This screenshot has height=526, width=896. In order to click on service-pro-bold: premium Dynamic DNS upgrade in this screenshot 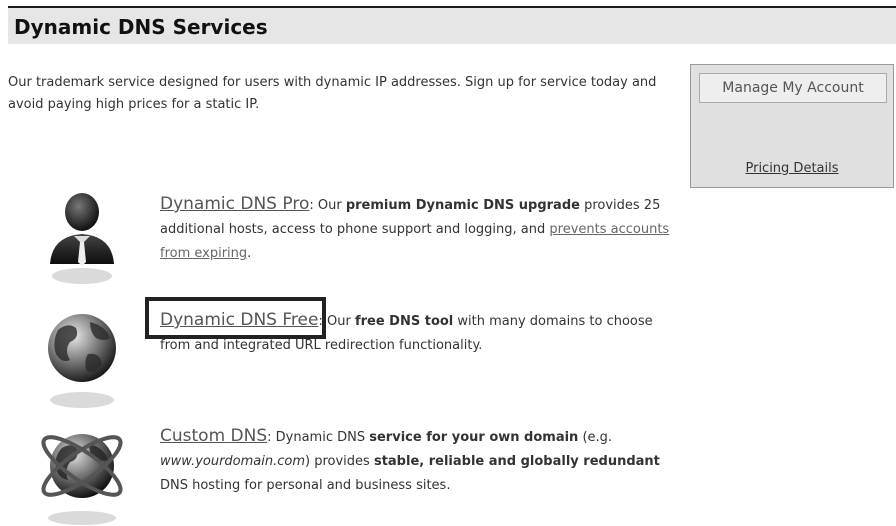, I will do `click(462, 205)`.